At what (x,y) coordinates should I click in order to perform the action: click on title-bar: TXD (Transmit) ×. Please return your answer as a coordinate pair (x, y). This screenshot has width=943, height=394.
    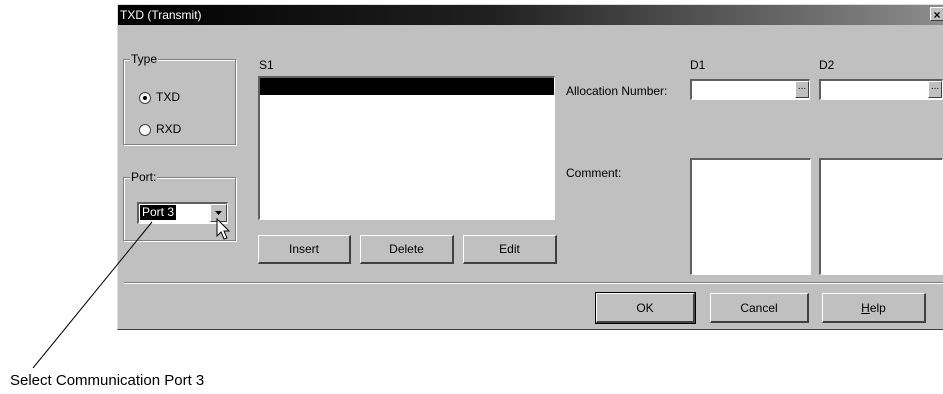
    Looking at the image, I should click on (530, 15).